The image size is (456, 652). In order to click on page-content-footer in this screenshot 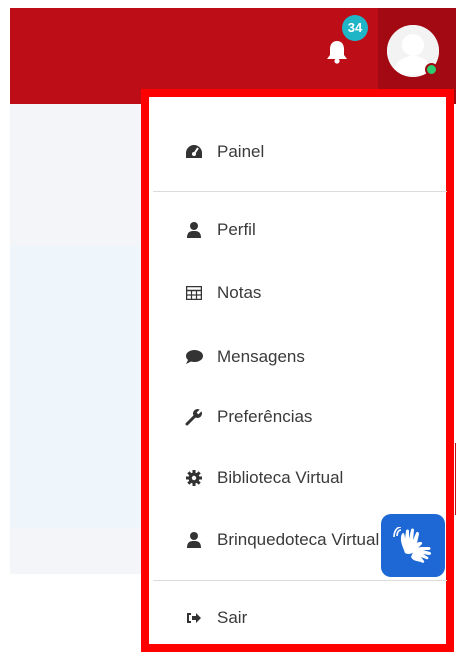, I will do `click(80, 551)`.